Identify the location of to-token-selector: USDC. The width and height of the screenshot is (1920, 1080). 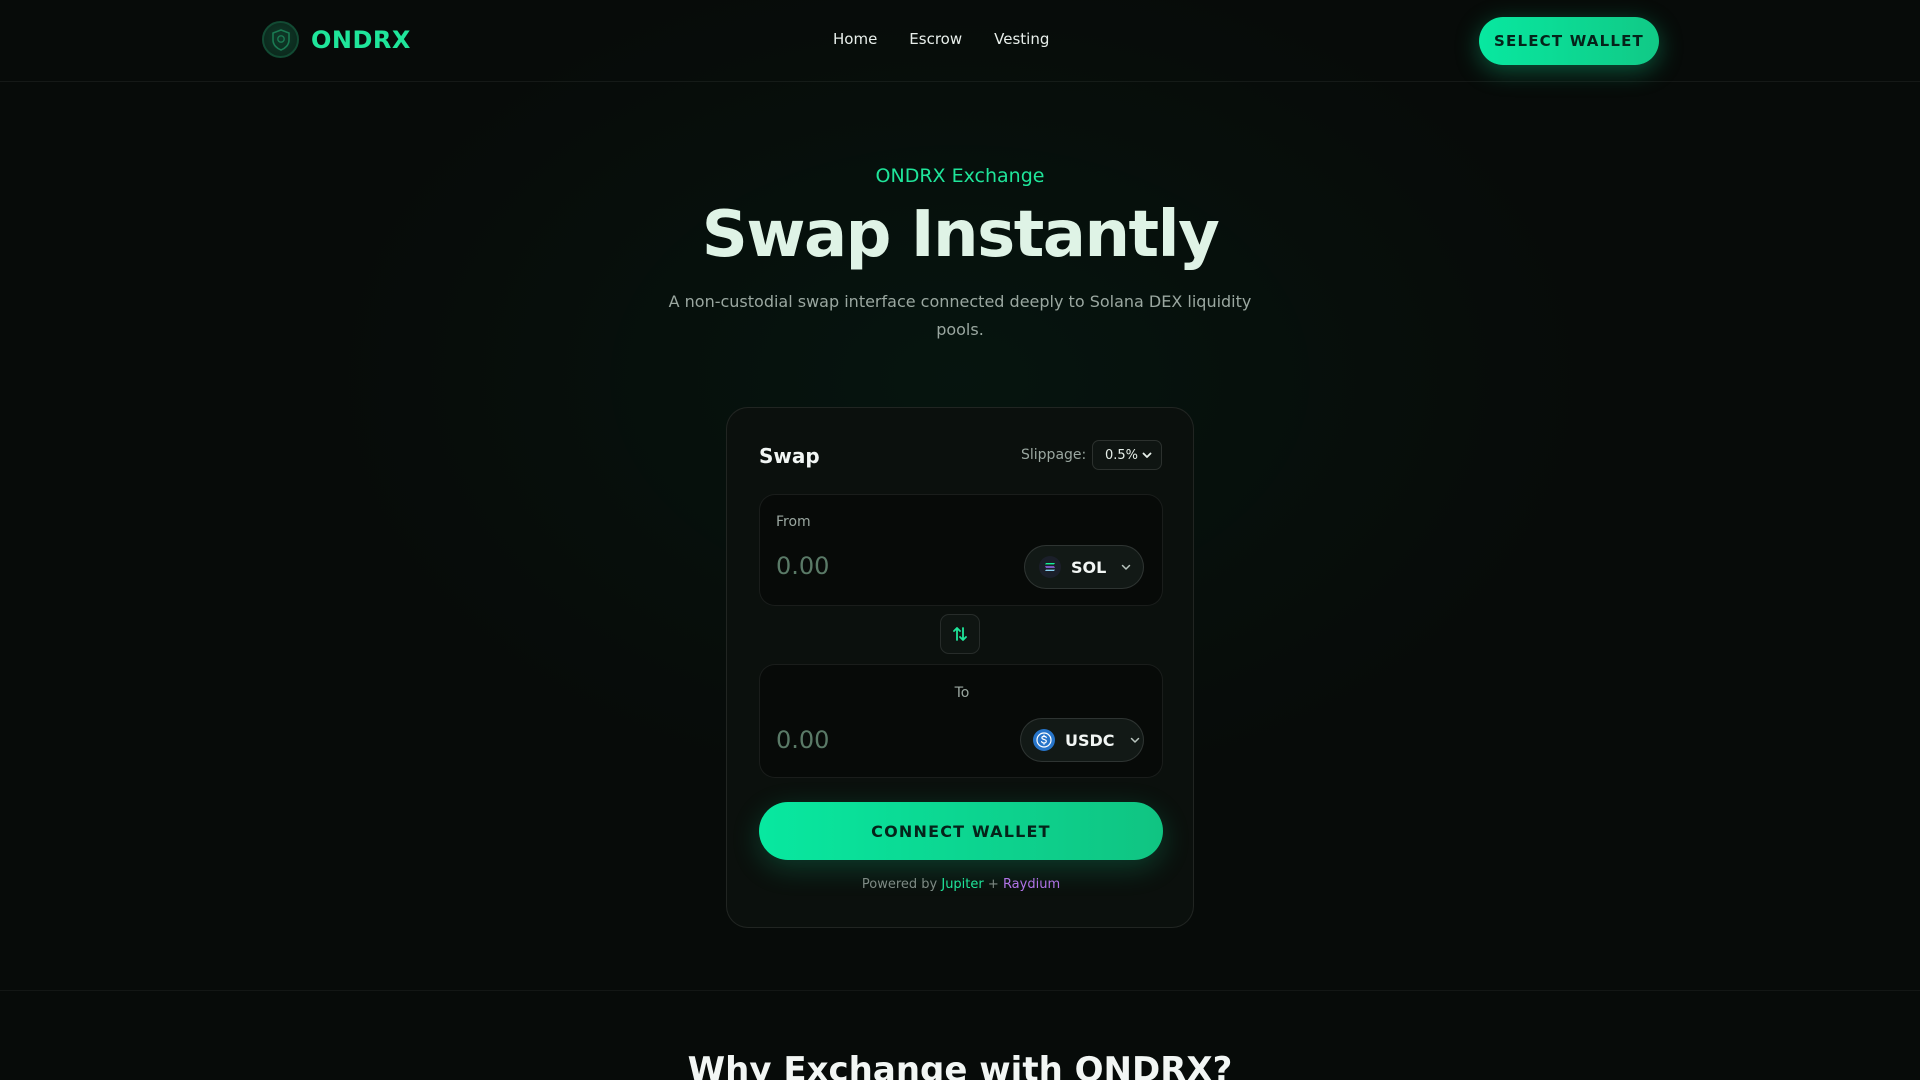
(1082, 740).